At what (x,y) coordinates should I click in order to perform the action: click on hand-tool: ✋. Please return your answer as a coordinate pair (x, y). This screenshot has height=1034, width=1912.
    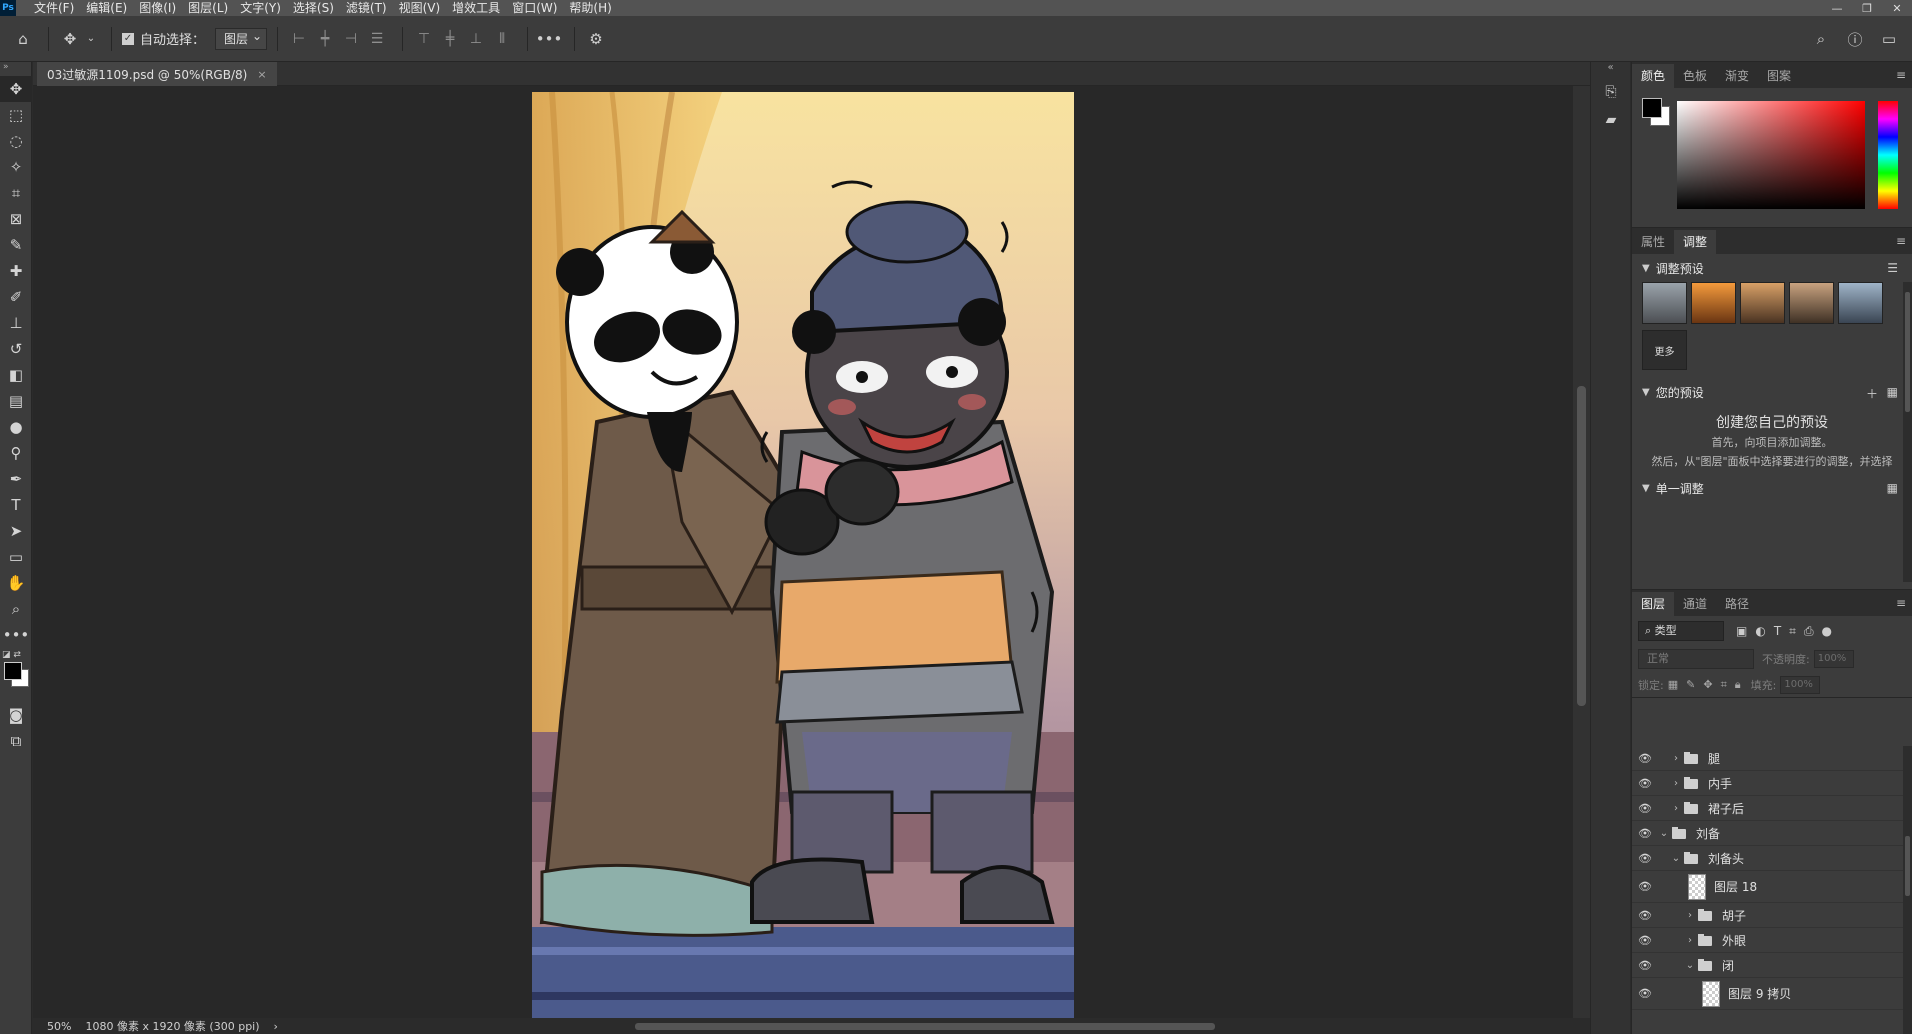
    Looking at the image, I should click on (16, 583).